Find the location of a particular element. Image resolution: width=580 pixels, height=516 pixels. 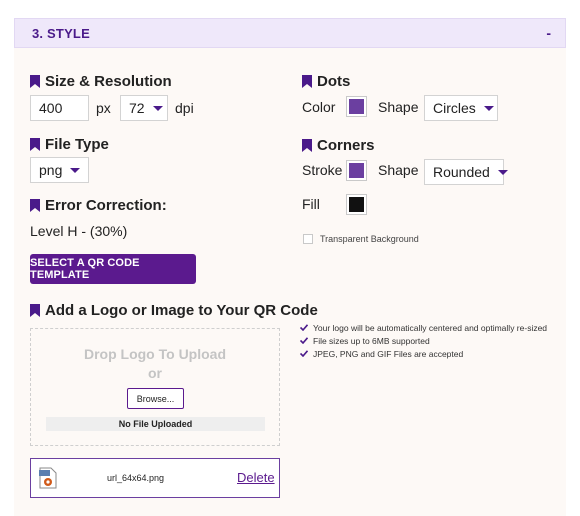

corners-heading: Corners is located at coordinates (338, 145).